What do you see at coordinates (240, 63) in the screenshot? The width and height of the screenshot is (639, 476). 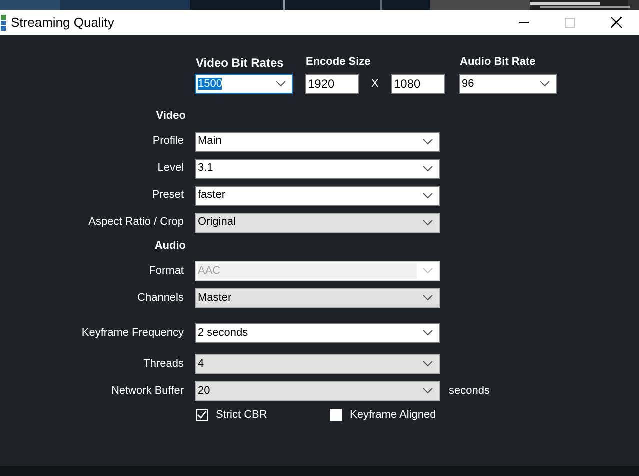 I see `column-heading: Video Bit Rates` at bounding box center [240, 63].